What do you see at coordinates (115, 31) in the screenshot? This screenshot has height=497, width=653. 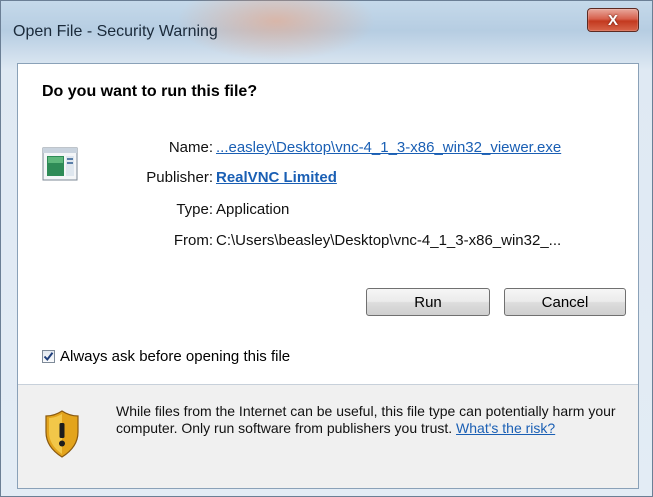 I see `window-title: Open File - Security Warning` at bounding box center [115, 31].